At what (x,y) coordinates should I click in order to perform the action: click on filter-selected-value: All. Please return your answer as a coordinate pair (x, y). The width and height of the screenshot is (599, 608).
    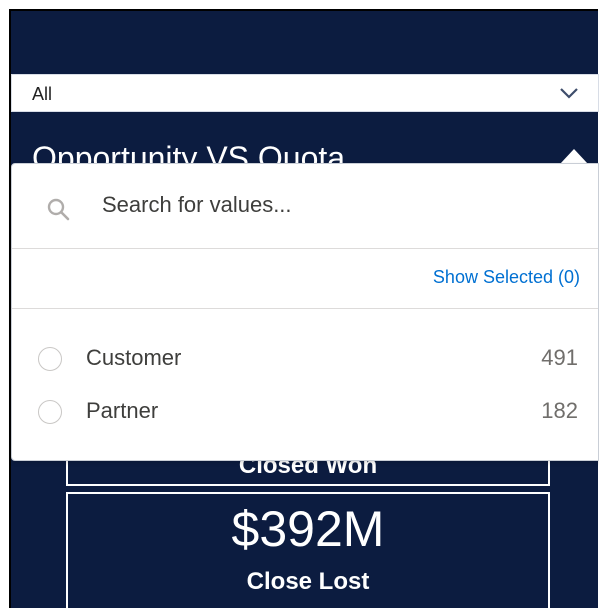
    Looking at the image, I should click on (42, 94).